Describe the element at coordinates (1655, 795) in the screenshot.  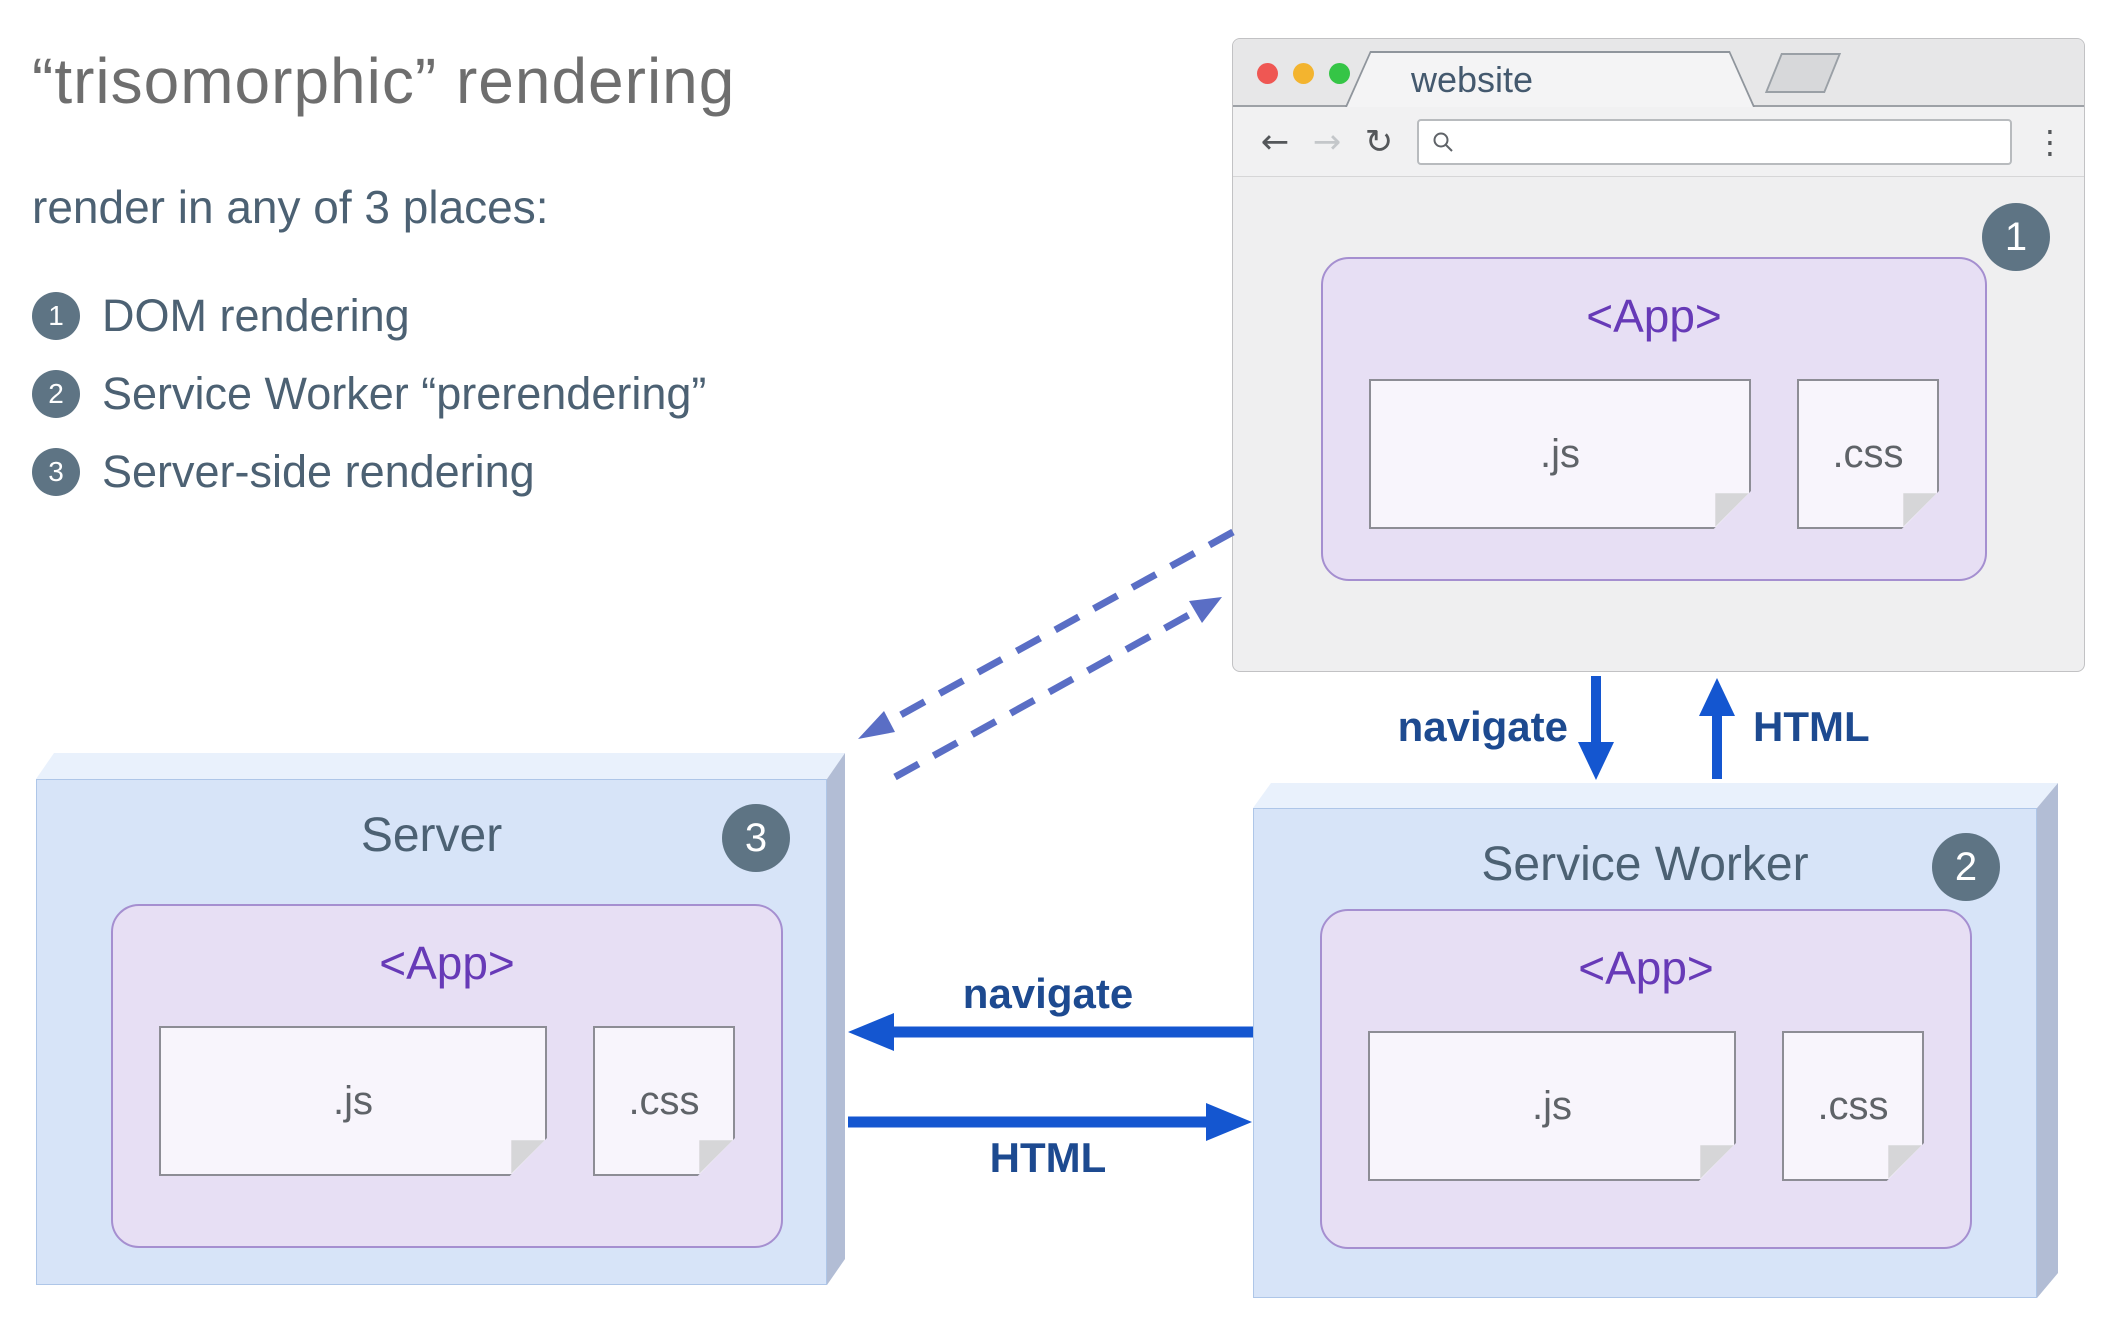
I see `service-worker-box-top-face` at that location.